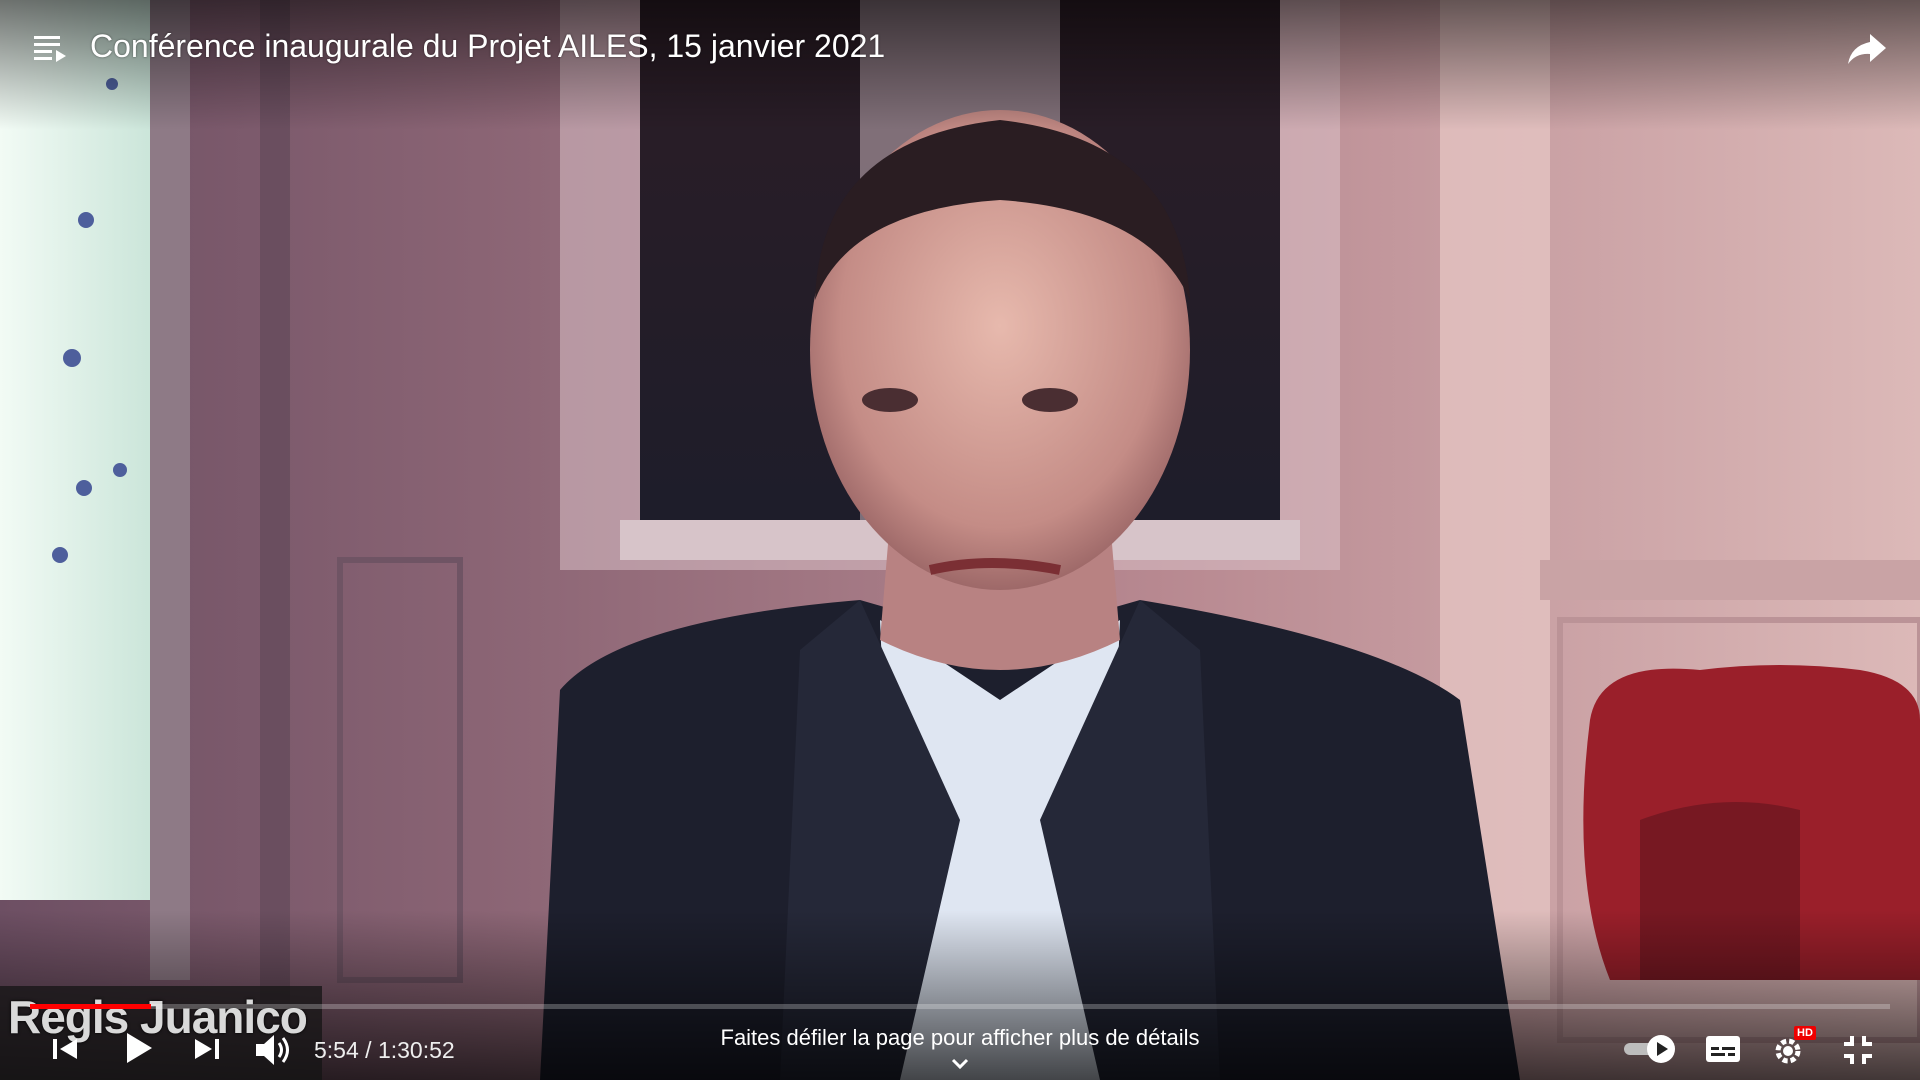 This screenshot has height=1080, width=1920. Describe the element at coordinates (272, 1050) in the screenshot. I see `volume-icon` at that location.